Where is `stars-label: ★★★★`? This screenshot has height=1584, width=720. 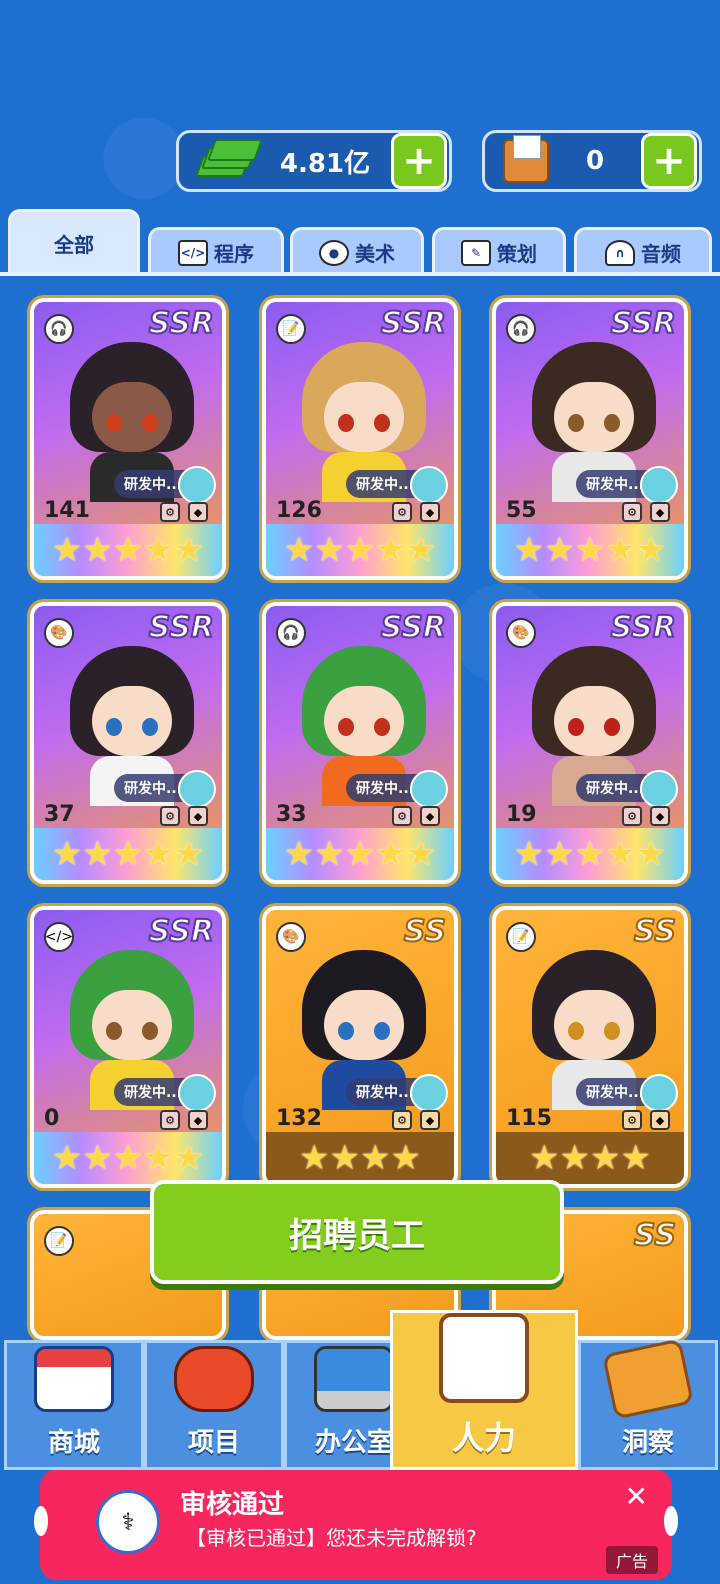 stars-label: ★★★★ is located at coordinates (590, 1158).